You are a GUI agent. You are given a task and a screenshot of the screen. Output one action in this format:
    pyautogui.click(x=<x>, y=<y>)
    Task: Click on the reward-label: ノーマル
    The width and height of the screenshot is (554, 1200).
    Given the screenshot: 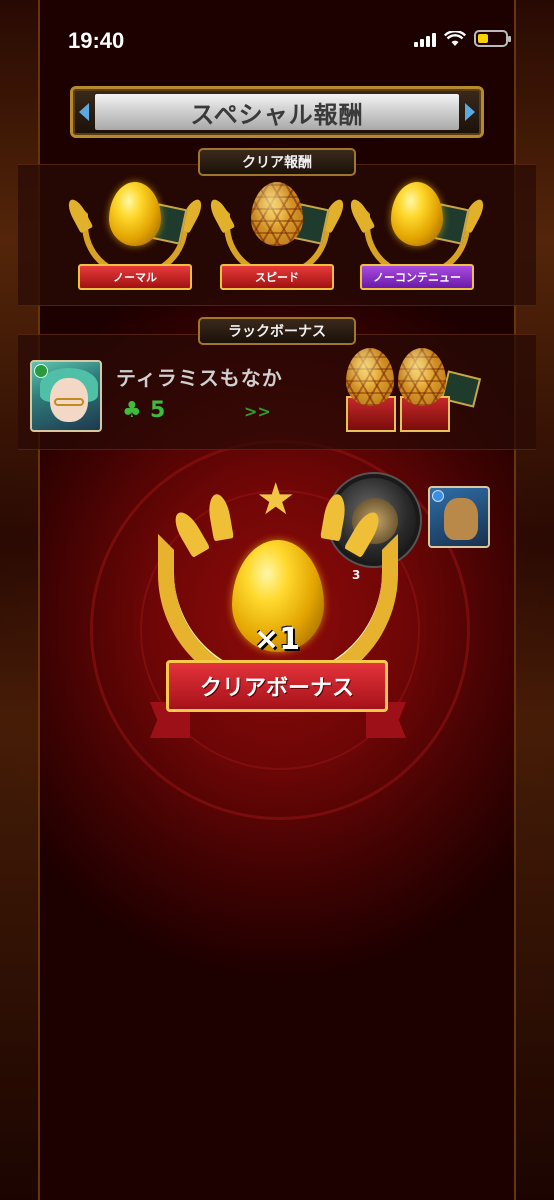 What is the action you would take?
    pyautogui.click(x=135, y=277)
    